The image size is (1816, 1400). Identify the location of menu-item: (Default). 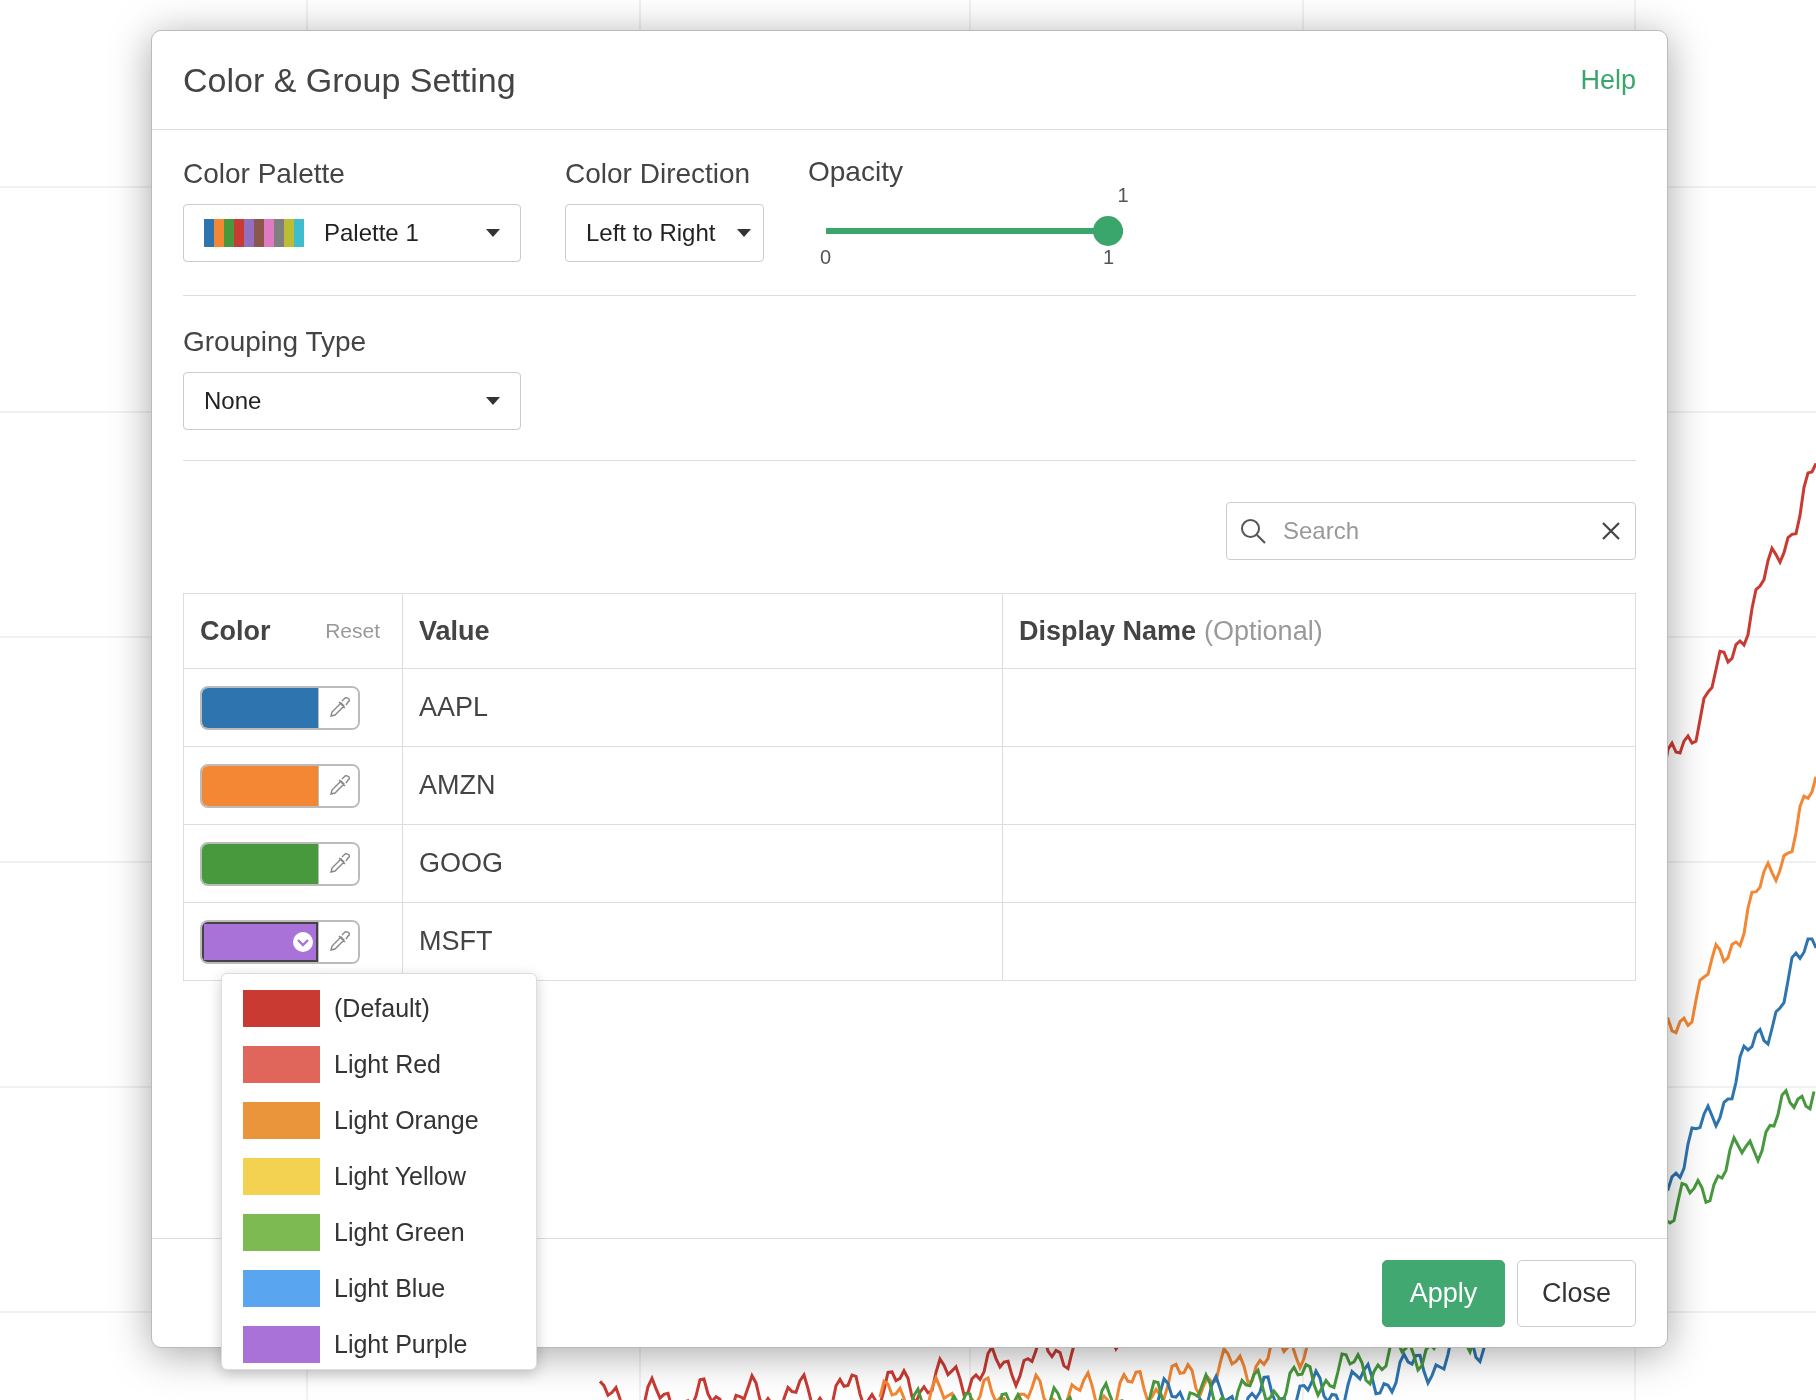
(382, 1008).